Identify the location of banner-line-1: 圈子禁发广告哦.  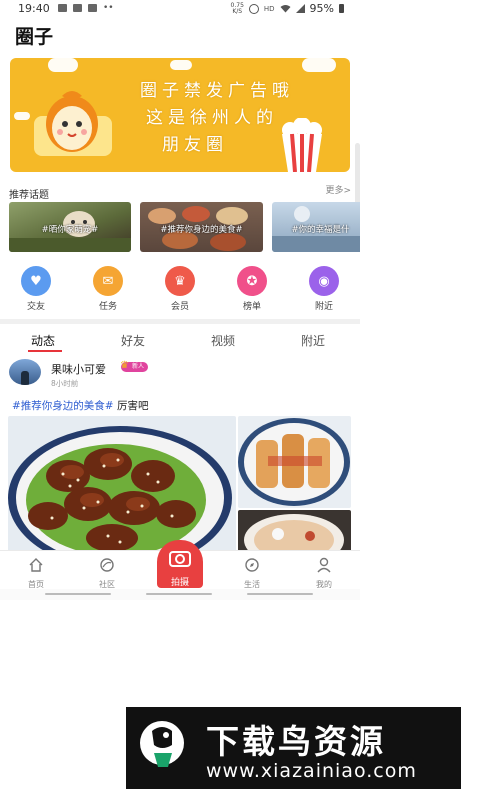
(217, 91).